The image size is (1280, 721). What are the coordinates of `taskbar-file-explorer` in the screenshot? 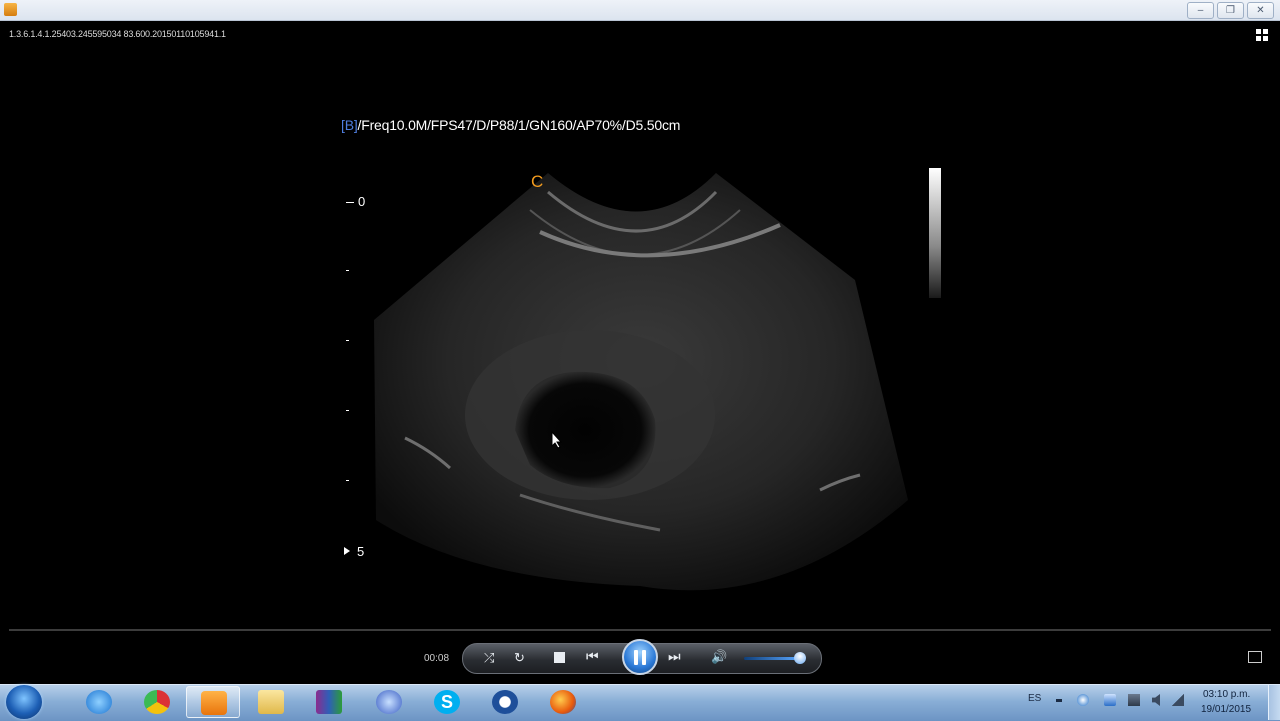 It's located at (271, 702).